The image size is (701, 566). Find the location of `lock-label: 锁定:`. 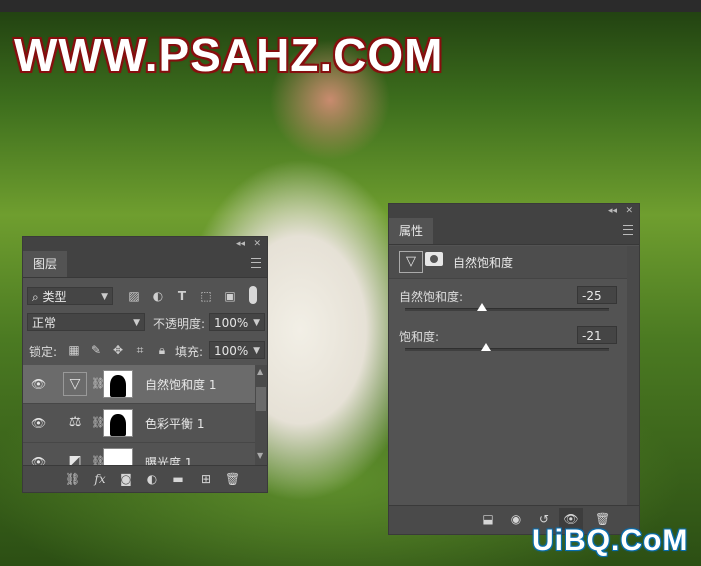

lock-label: 锁定: is located at coordinates (43, 352).